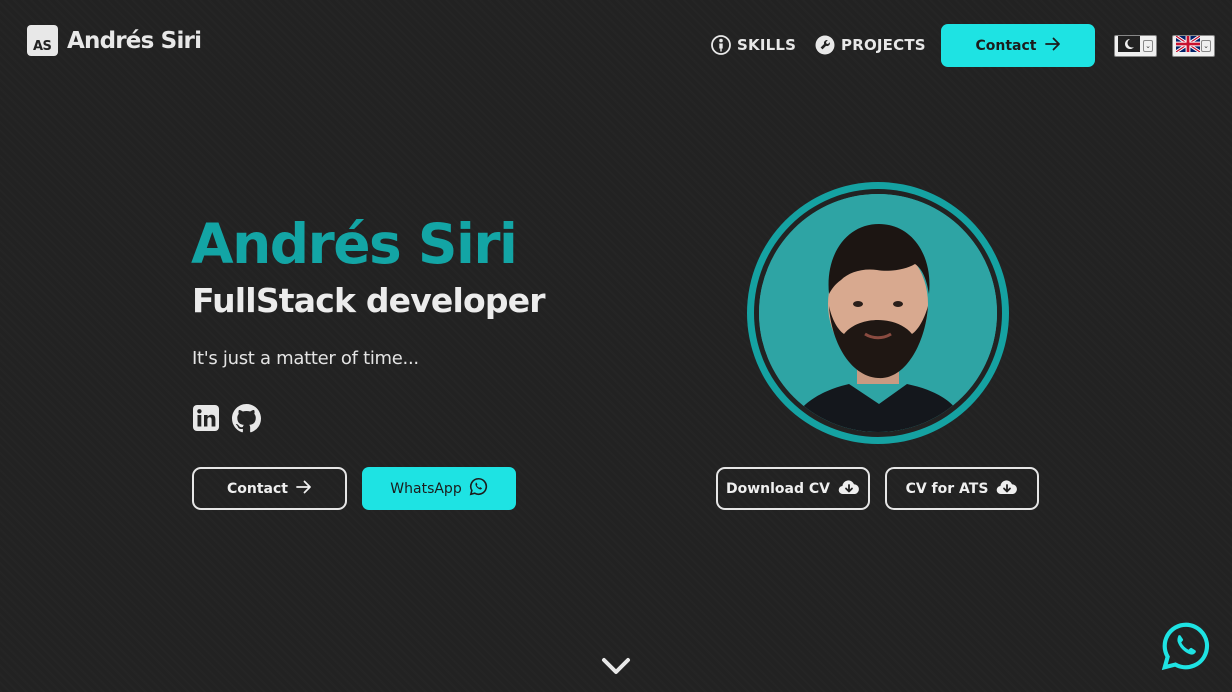 The height and width of the screenshot is (692, 1232). I want to click on language-selector: ⌄, so click(1193, 45).